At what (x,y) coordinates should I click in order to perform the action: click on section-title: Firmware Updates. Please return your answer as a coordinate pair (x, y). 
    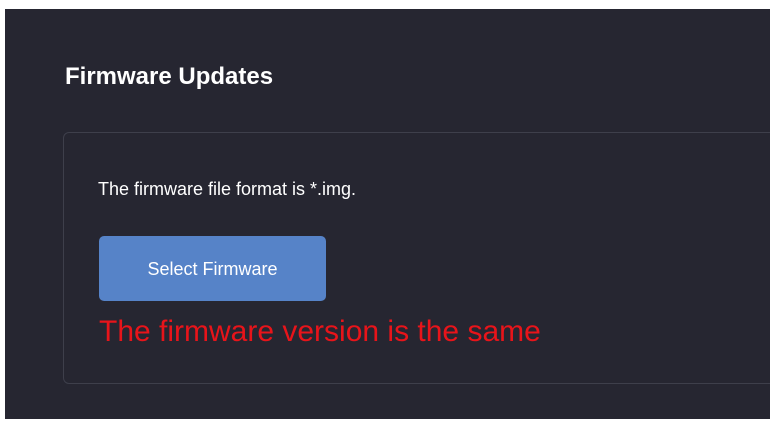
    Looking at the image, I should click on (169, 76).